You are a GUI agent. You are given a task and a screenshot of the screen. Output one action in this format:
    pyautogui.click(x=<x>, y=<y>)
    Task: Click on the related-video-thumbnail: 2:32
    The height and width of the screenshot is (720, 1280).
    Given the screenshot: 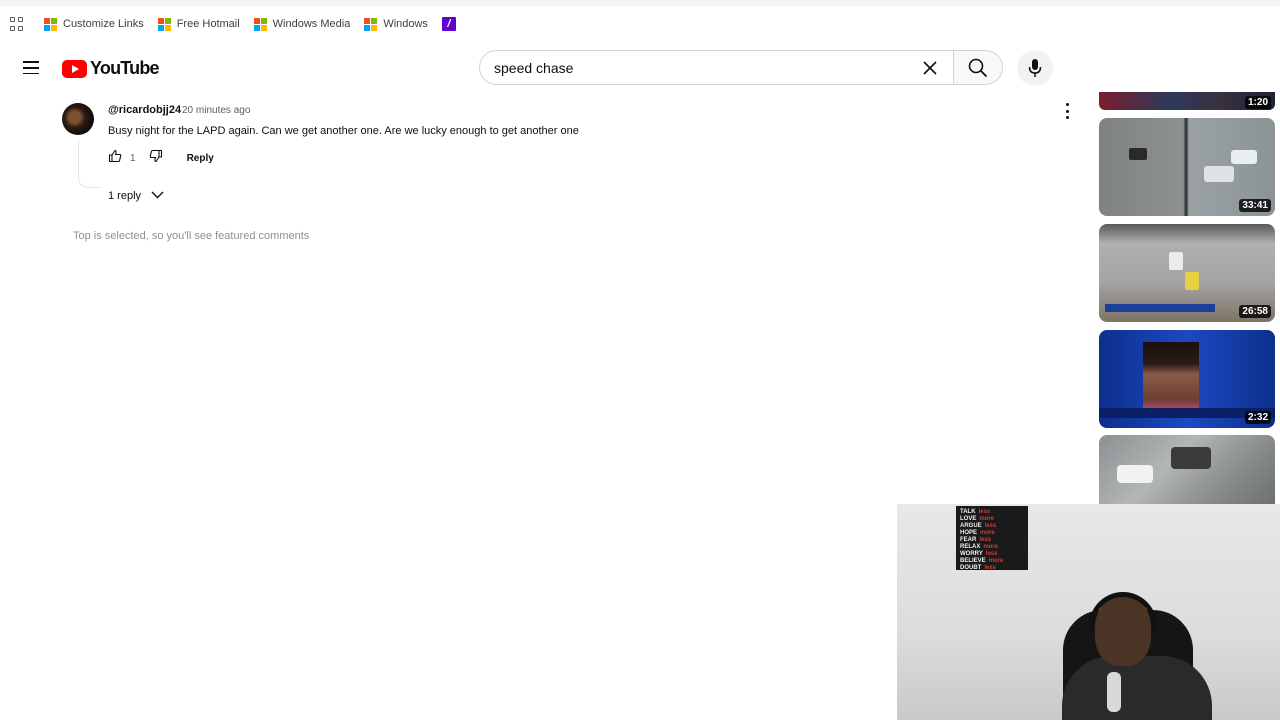 What is the action you would take?
    pyautogui.click(x=1187, y=379)
    